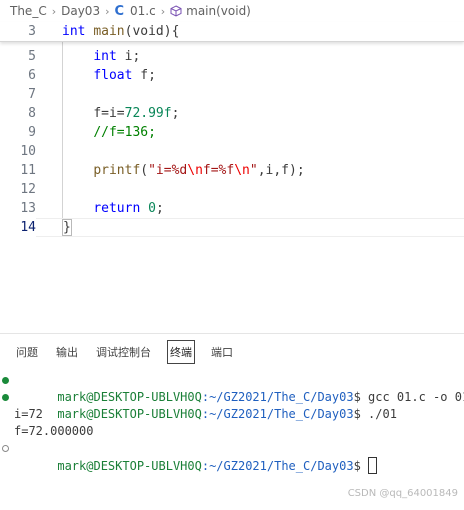  Describe the element at coordinates (32, 56) in the screenshot. I see `line-number: 5` at that location.